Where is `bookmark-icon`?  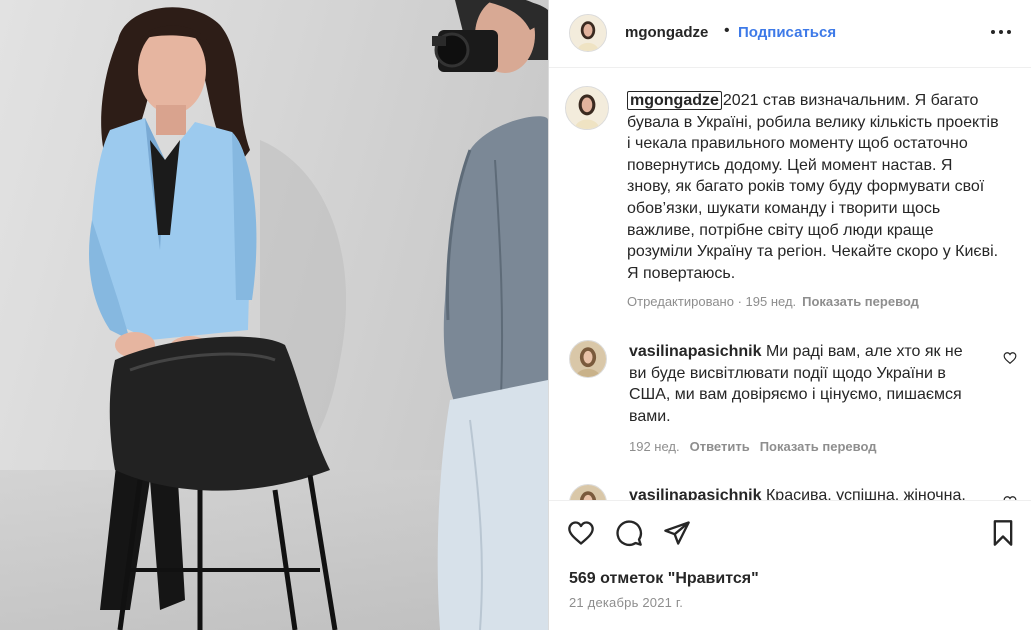
bookmark-icon is located at coordinates (1003, 533).